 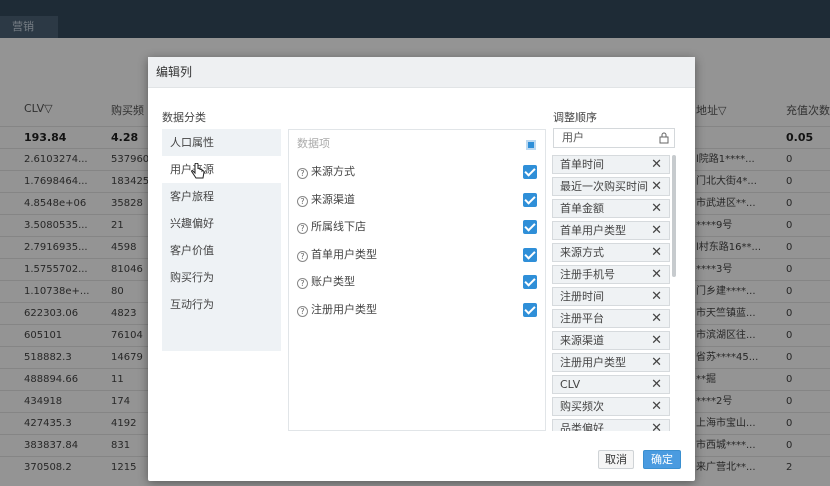 I want to click on data-item-header-label: 数据项, so click(x=313, y=143).